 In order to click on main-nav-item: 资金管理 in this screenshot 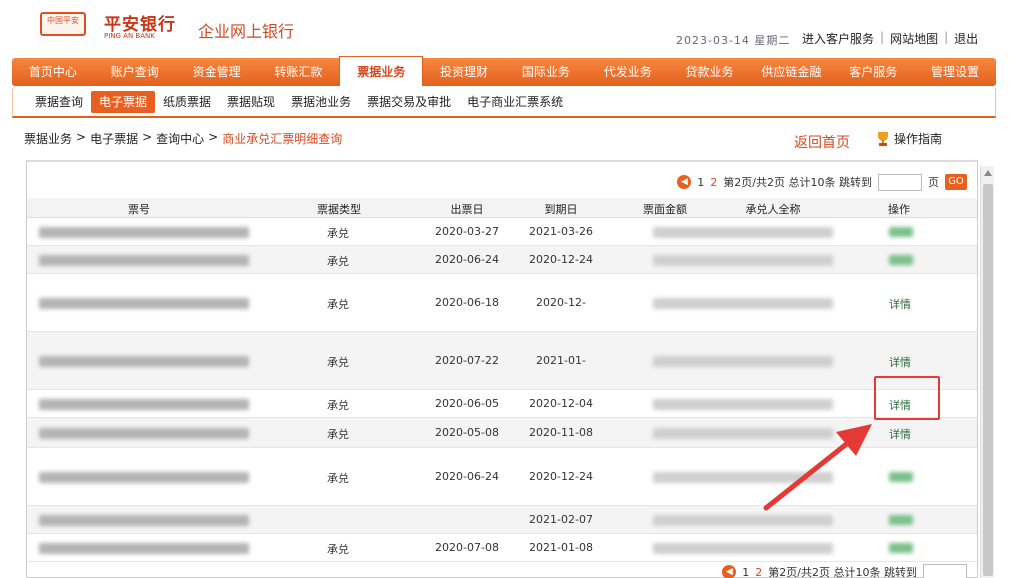, I will do `click(217, 72)`.